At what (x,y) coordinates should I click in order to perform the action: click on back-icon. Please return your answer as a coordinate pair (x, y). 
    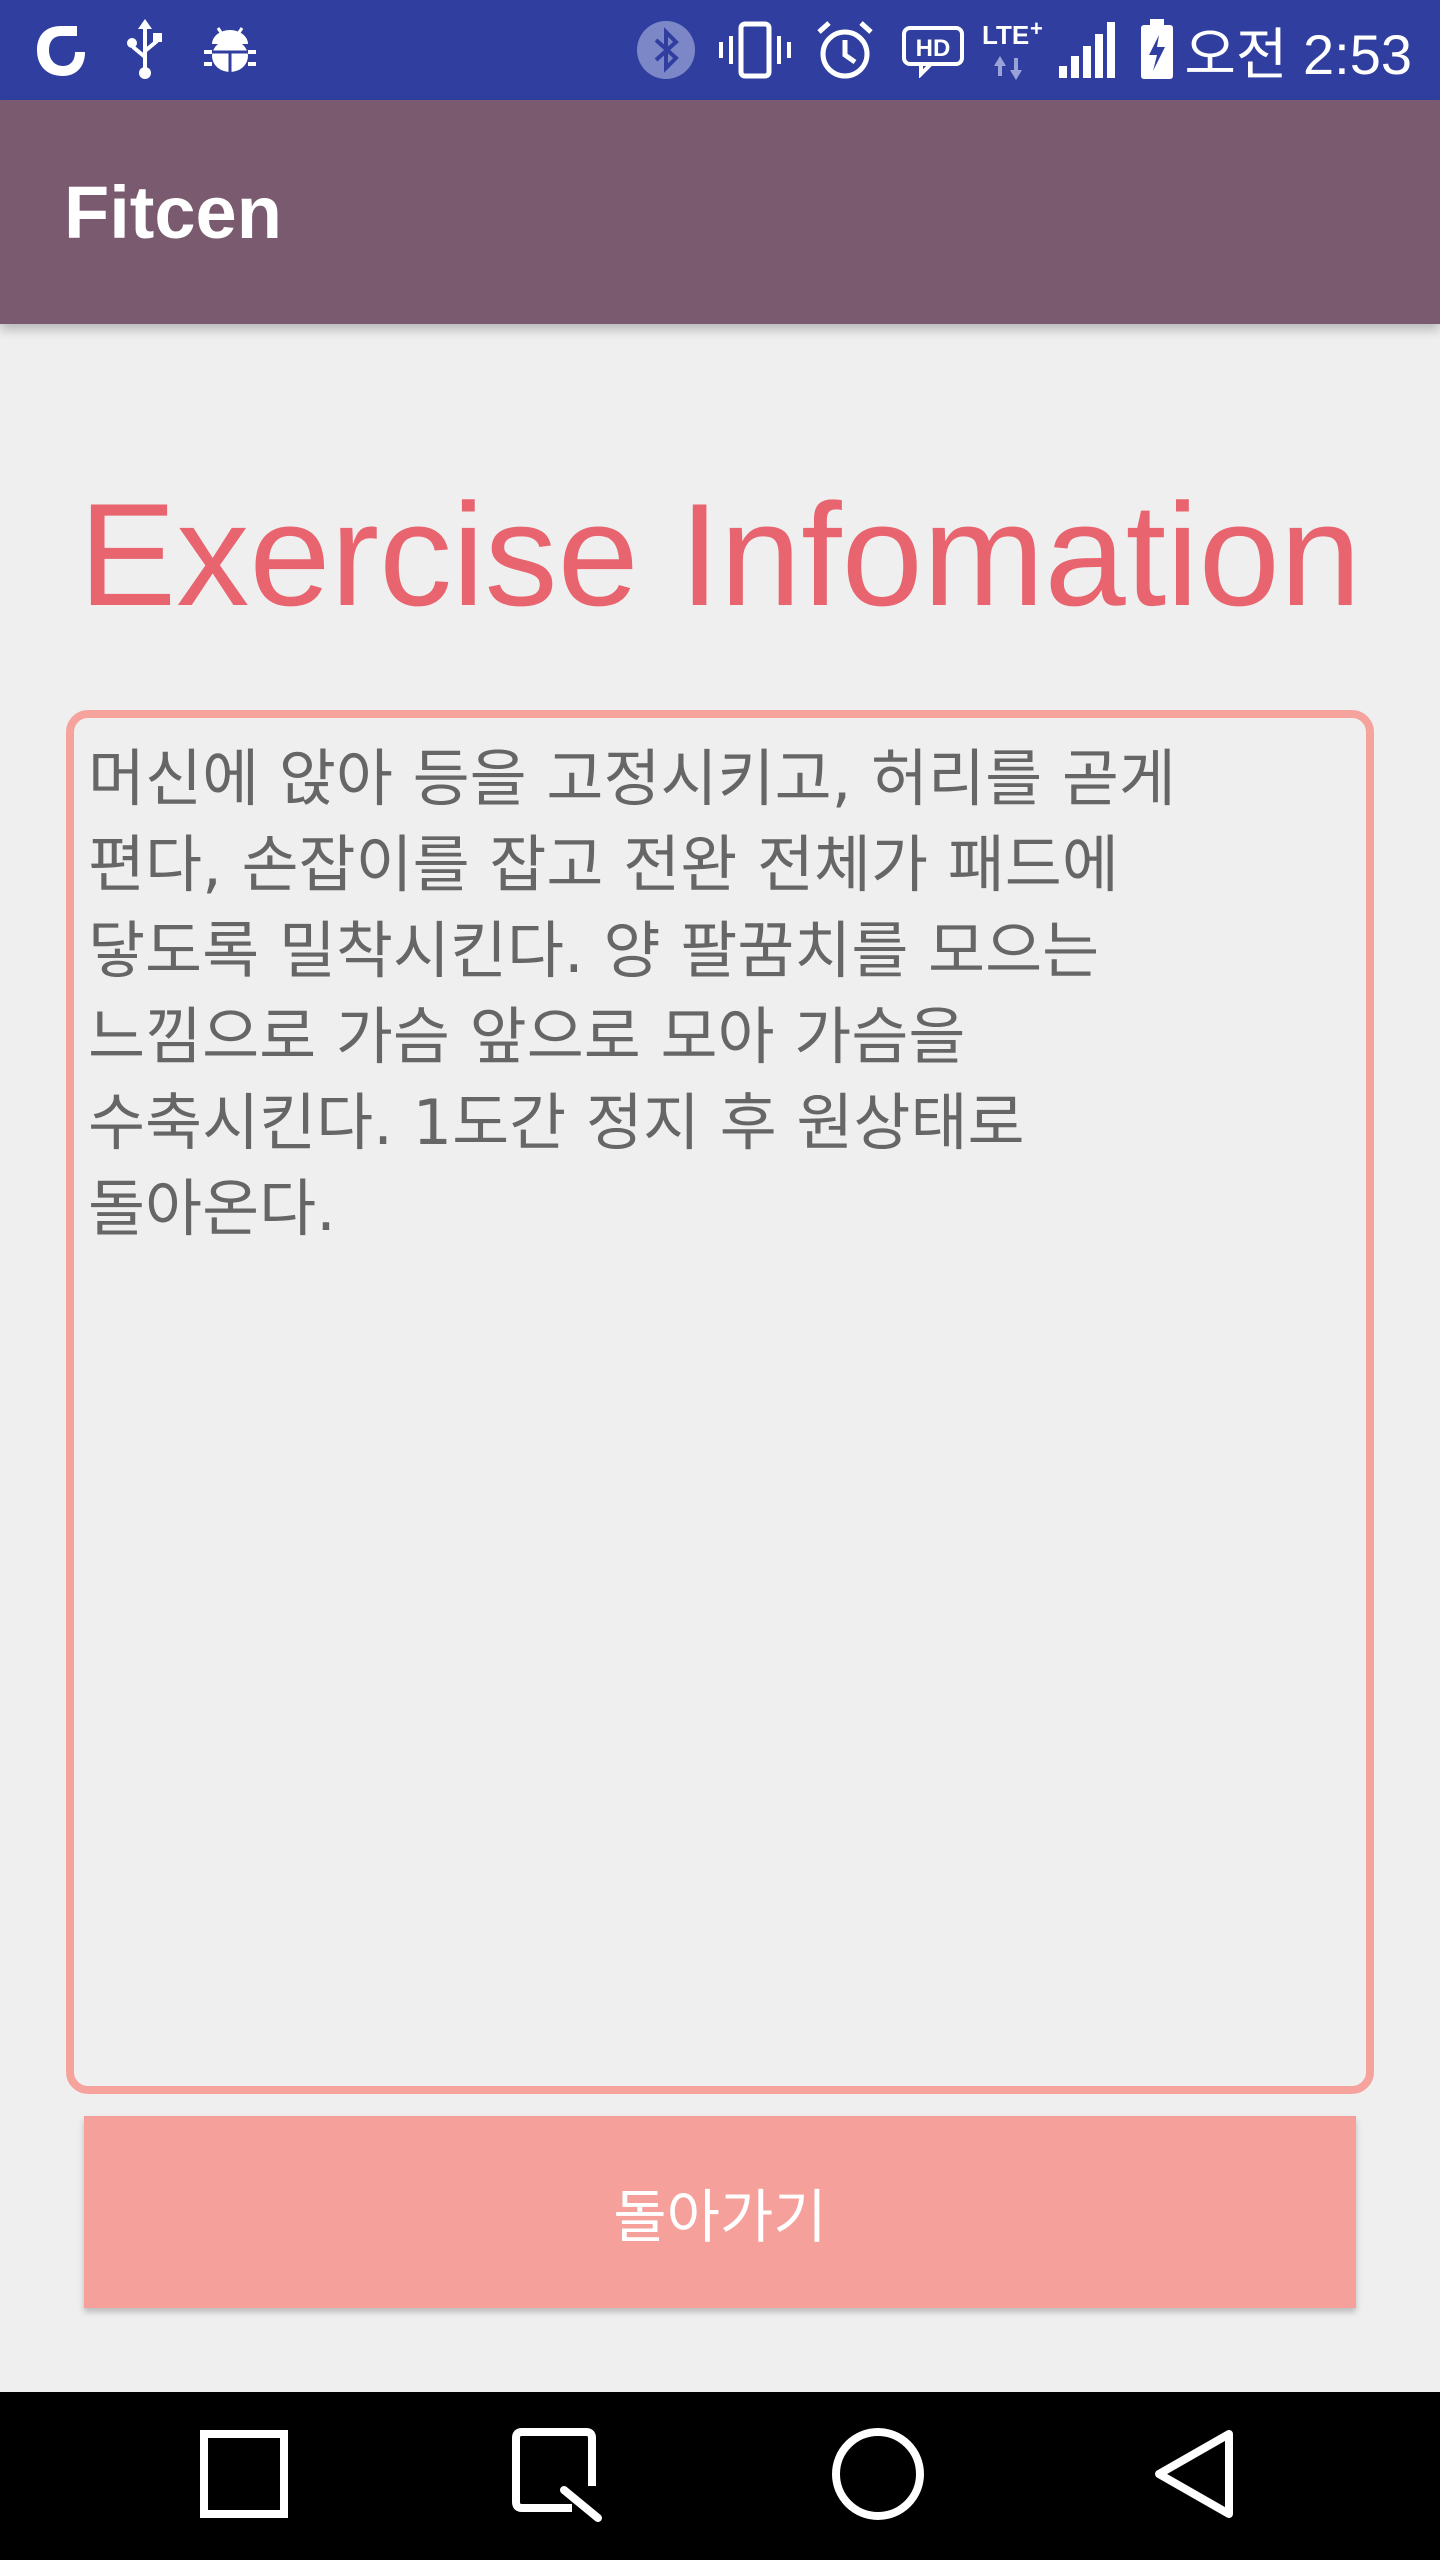
    Looking at the image, I should click on (1194, 2476).